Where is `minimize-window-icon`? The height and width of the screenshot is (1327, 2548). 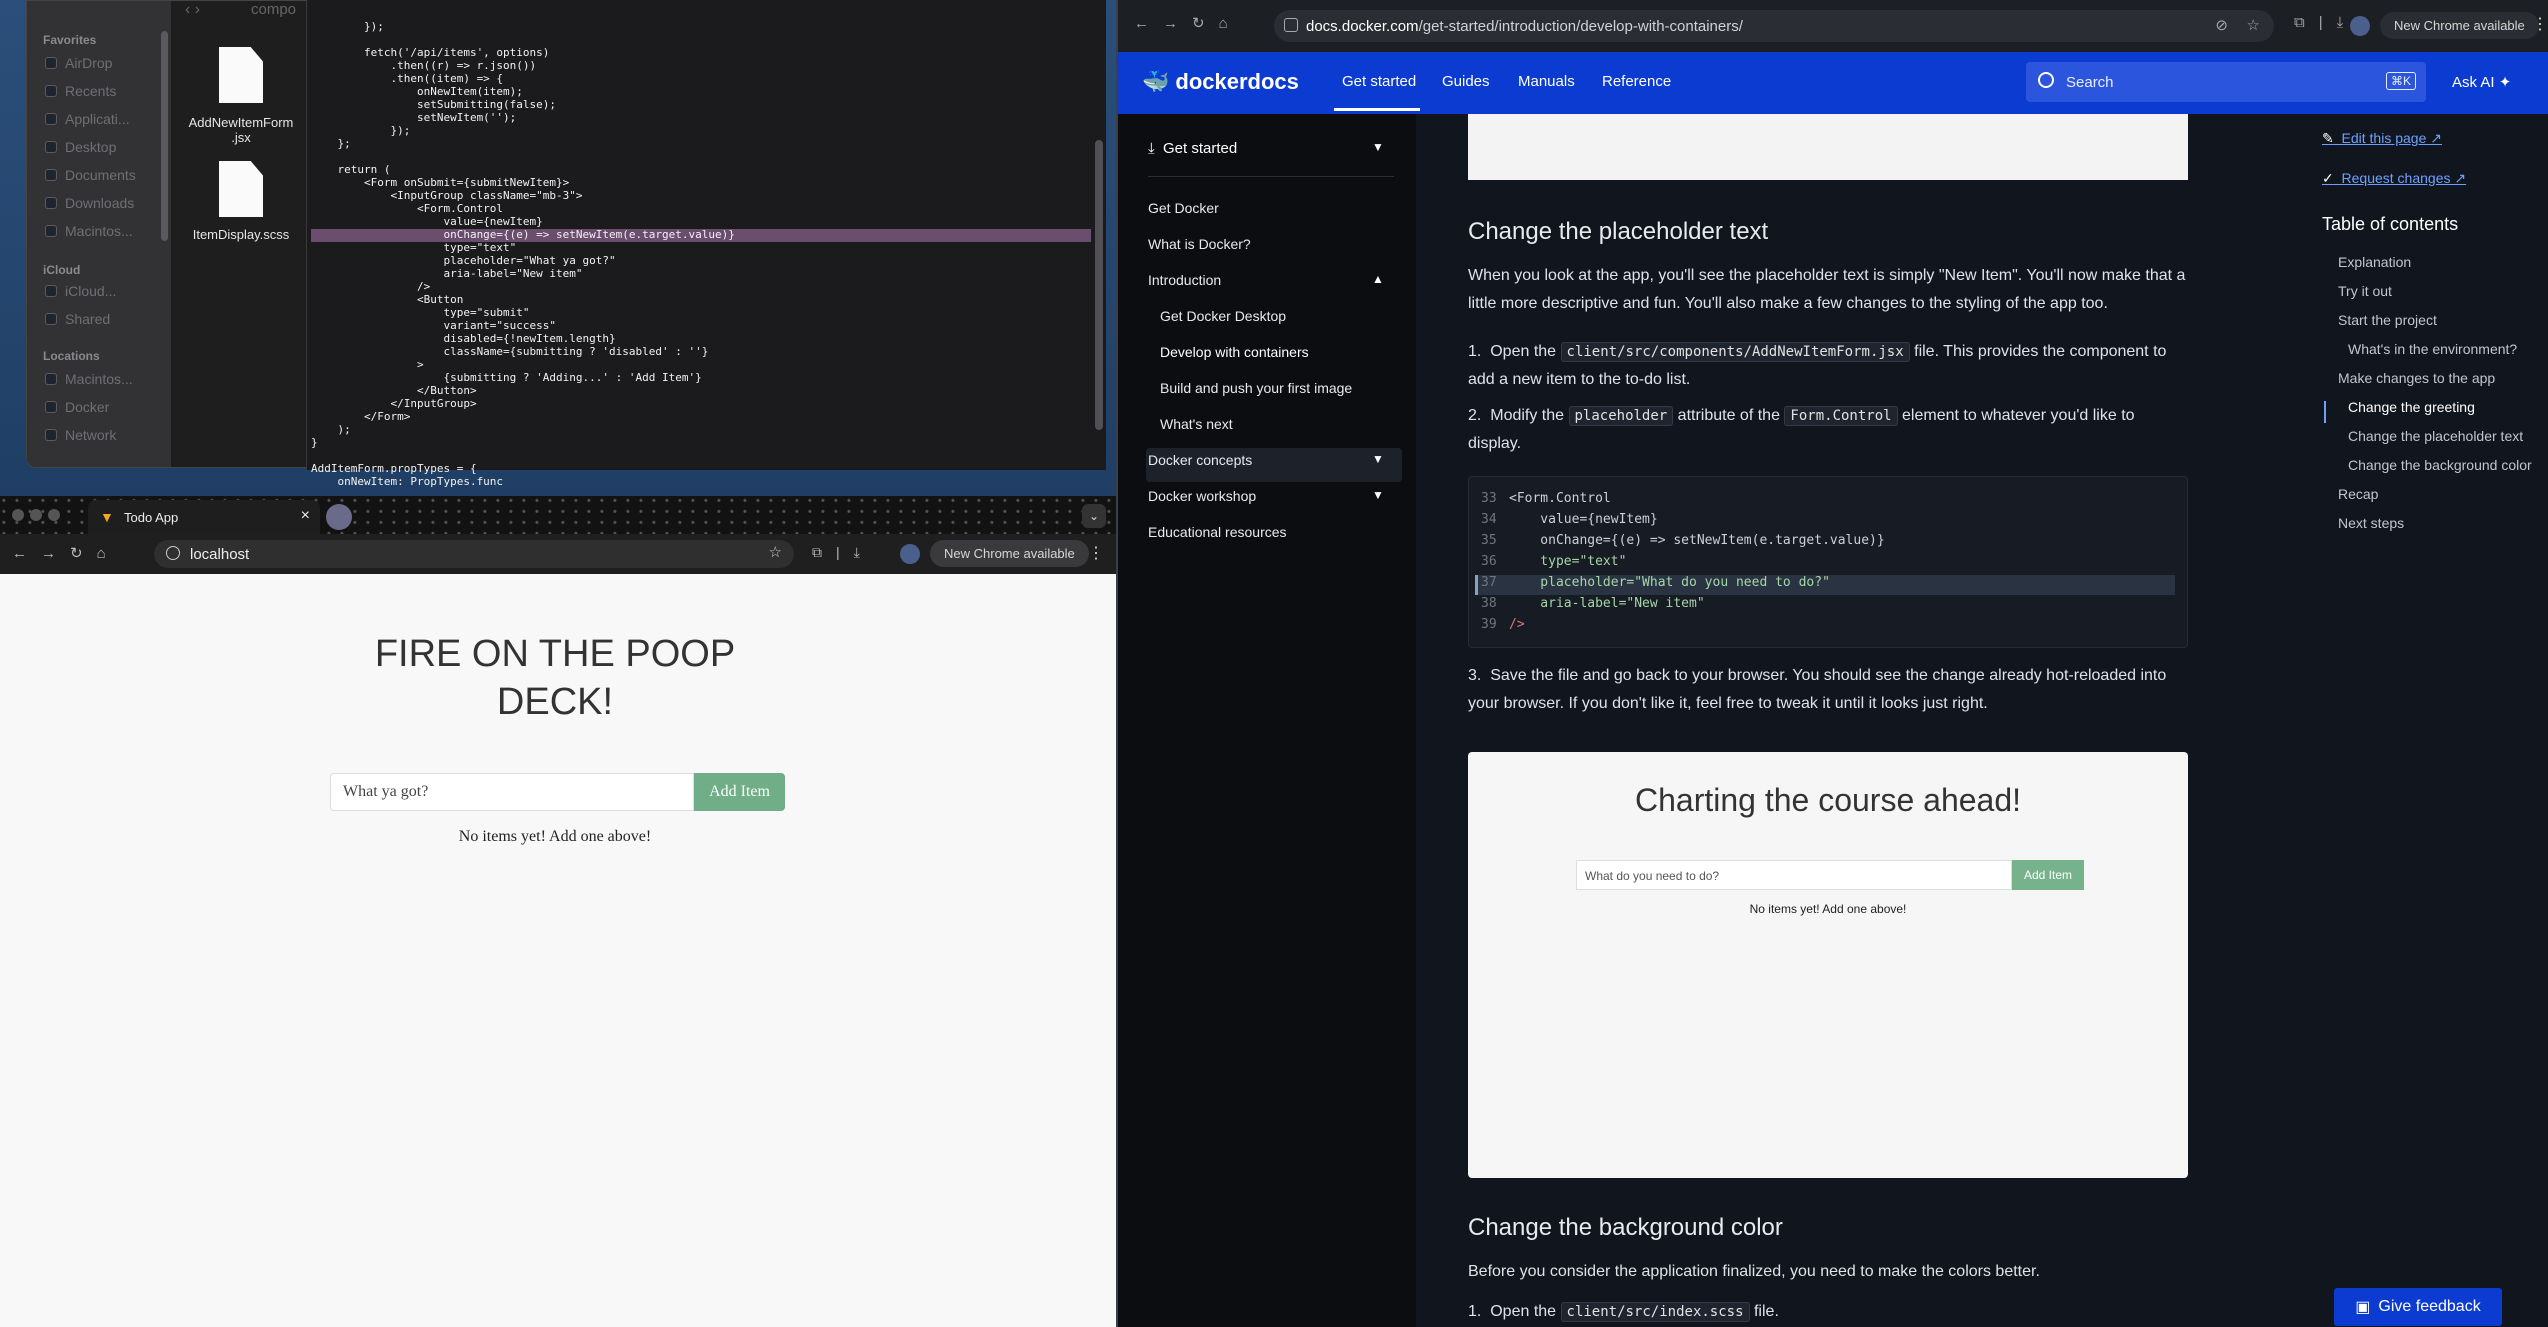
minimize-window-icon is located at coordinates (36, 515).